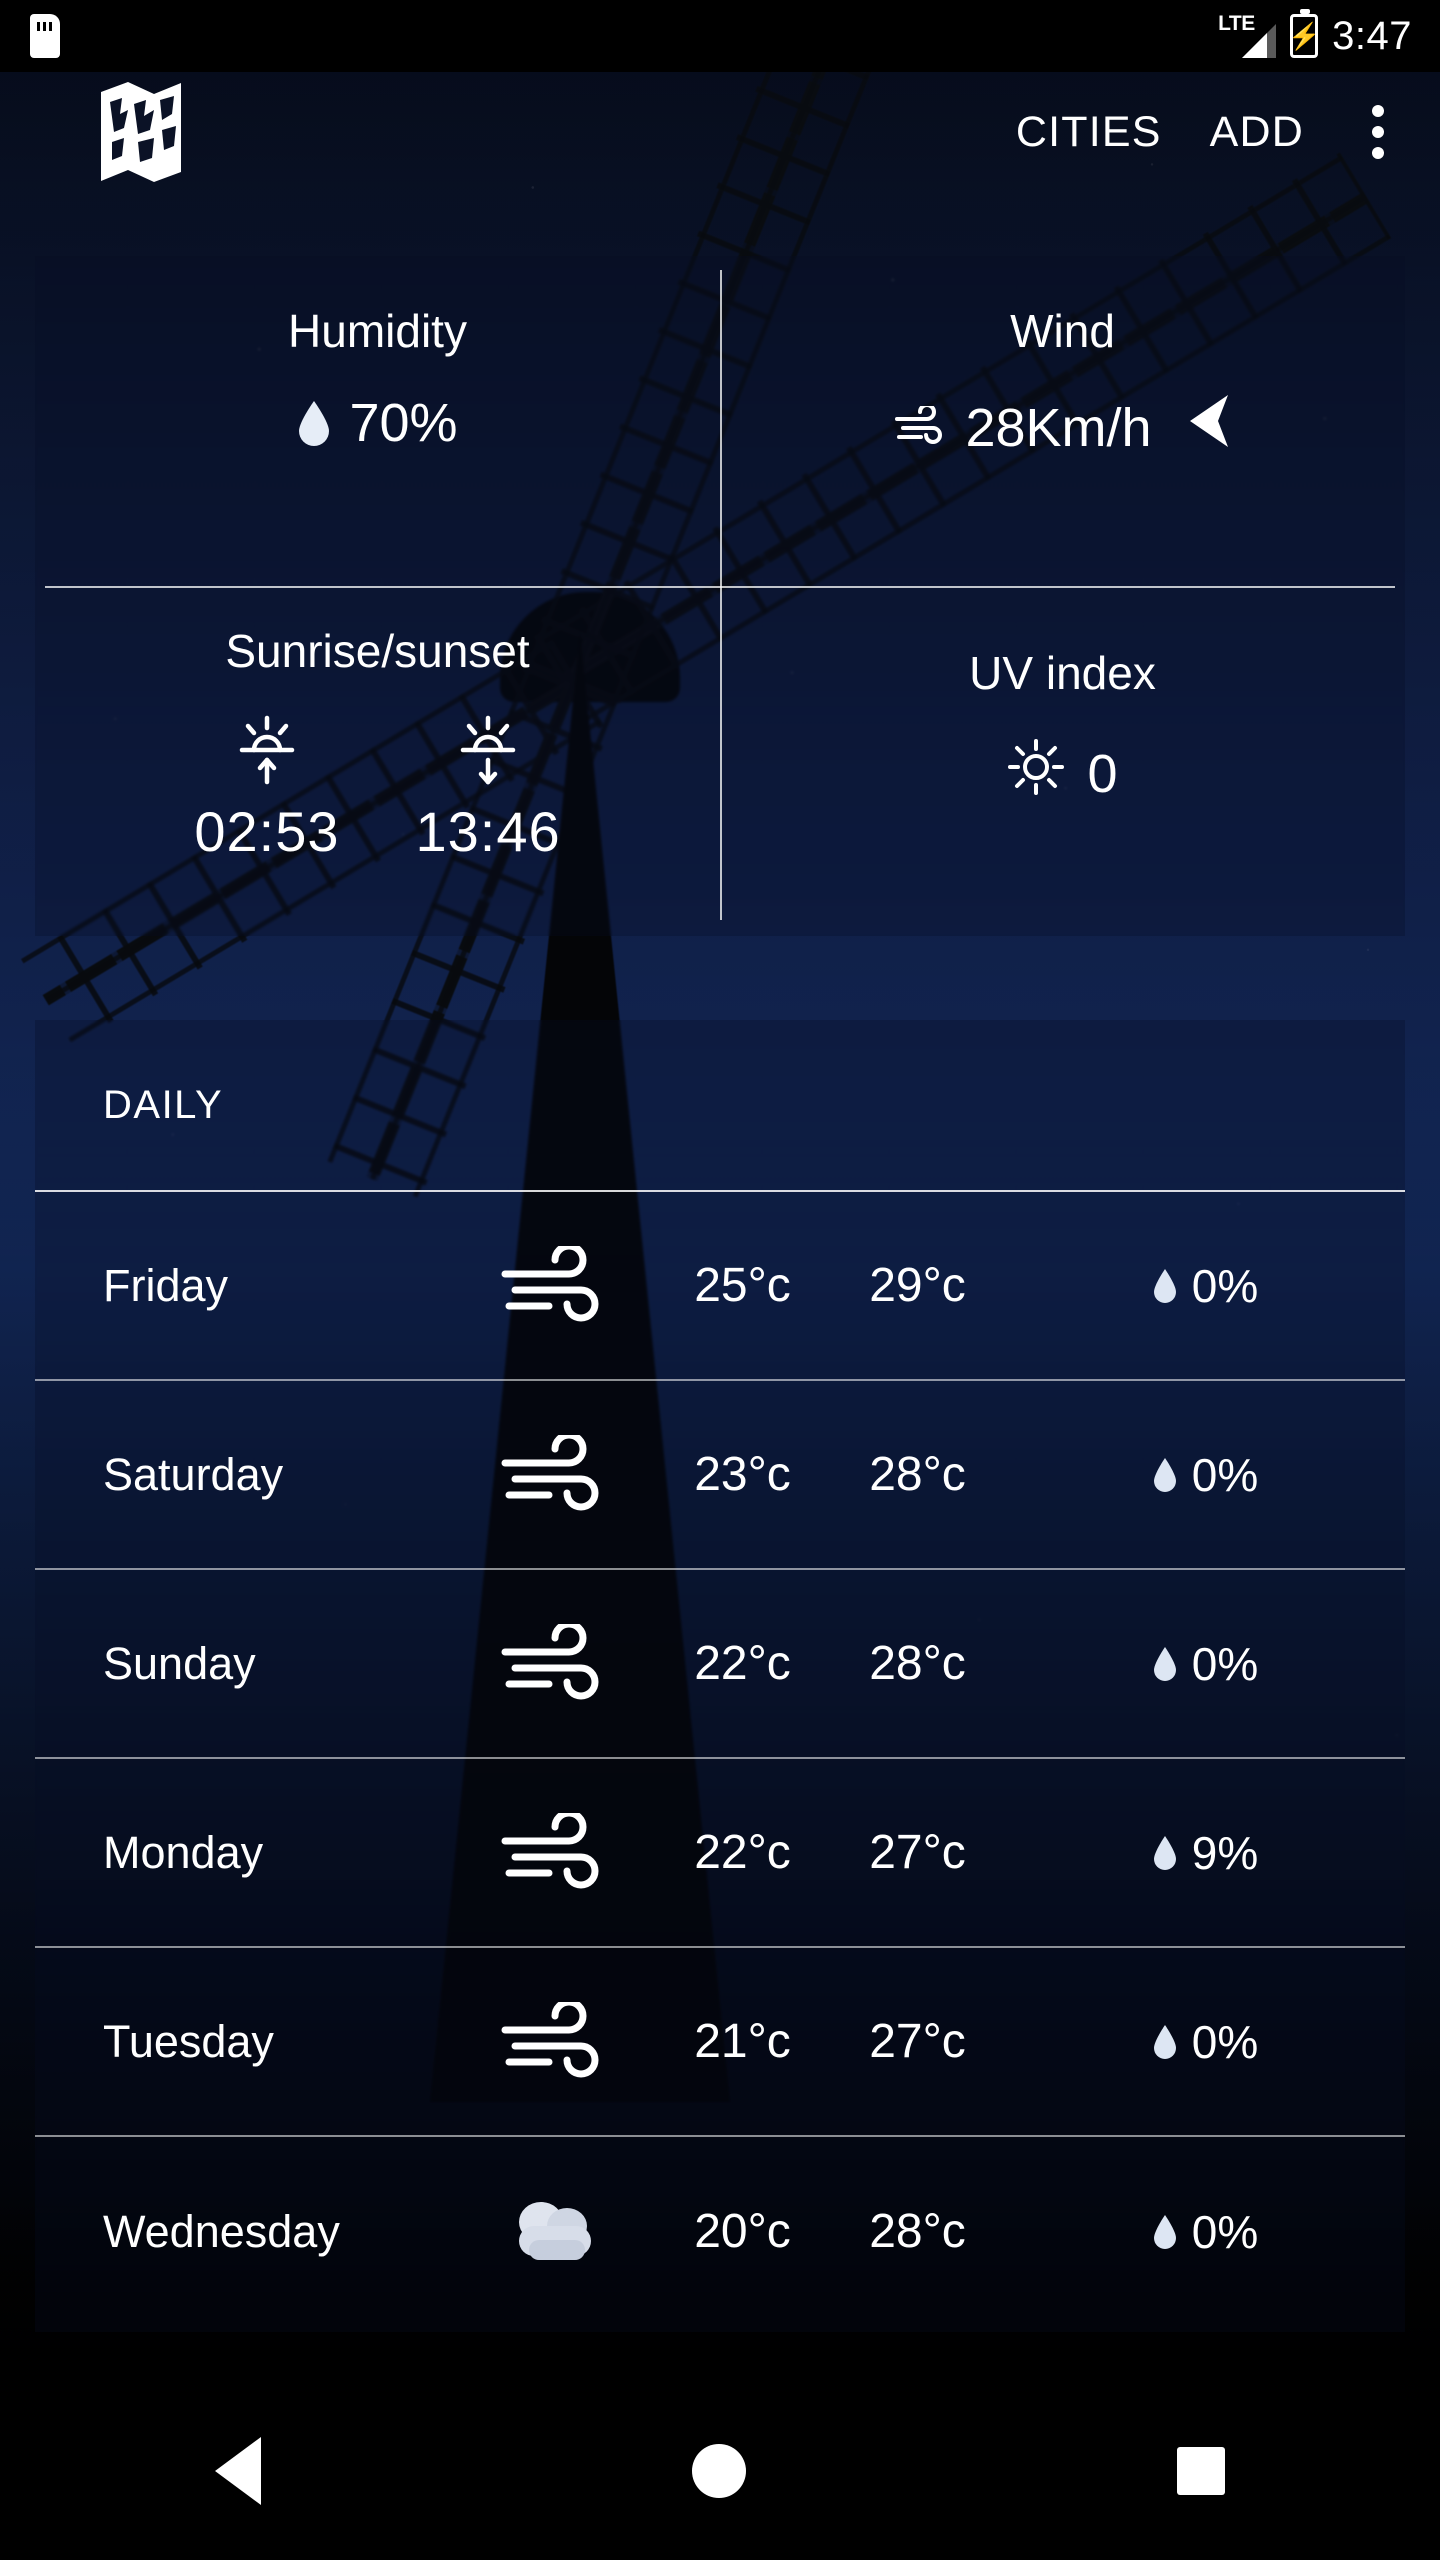  I want to click on sunset-icon, so click(488, 748).